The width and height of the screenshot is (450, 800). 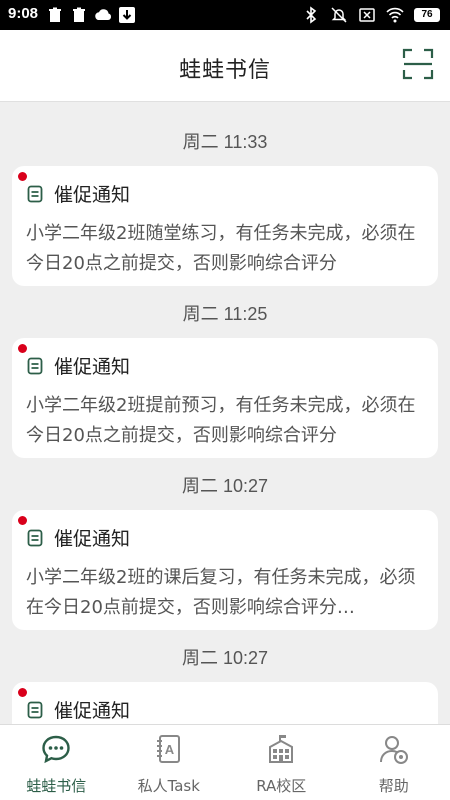 I want to click on bottom-nav: 蛙蛙书信 A 私人Task RA校区 帮助, so click(x=225, y=762).